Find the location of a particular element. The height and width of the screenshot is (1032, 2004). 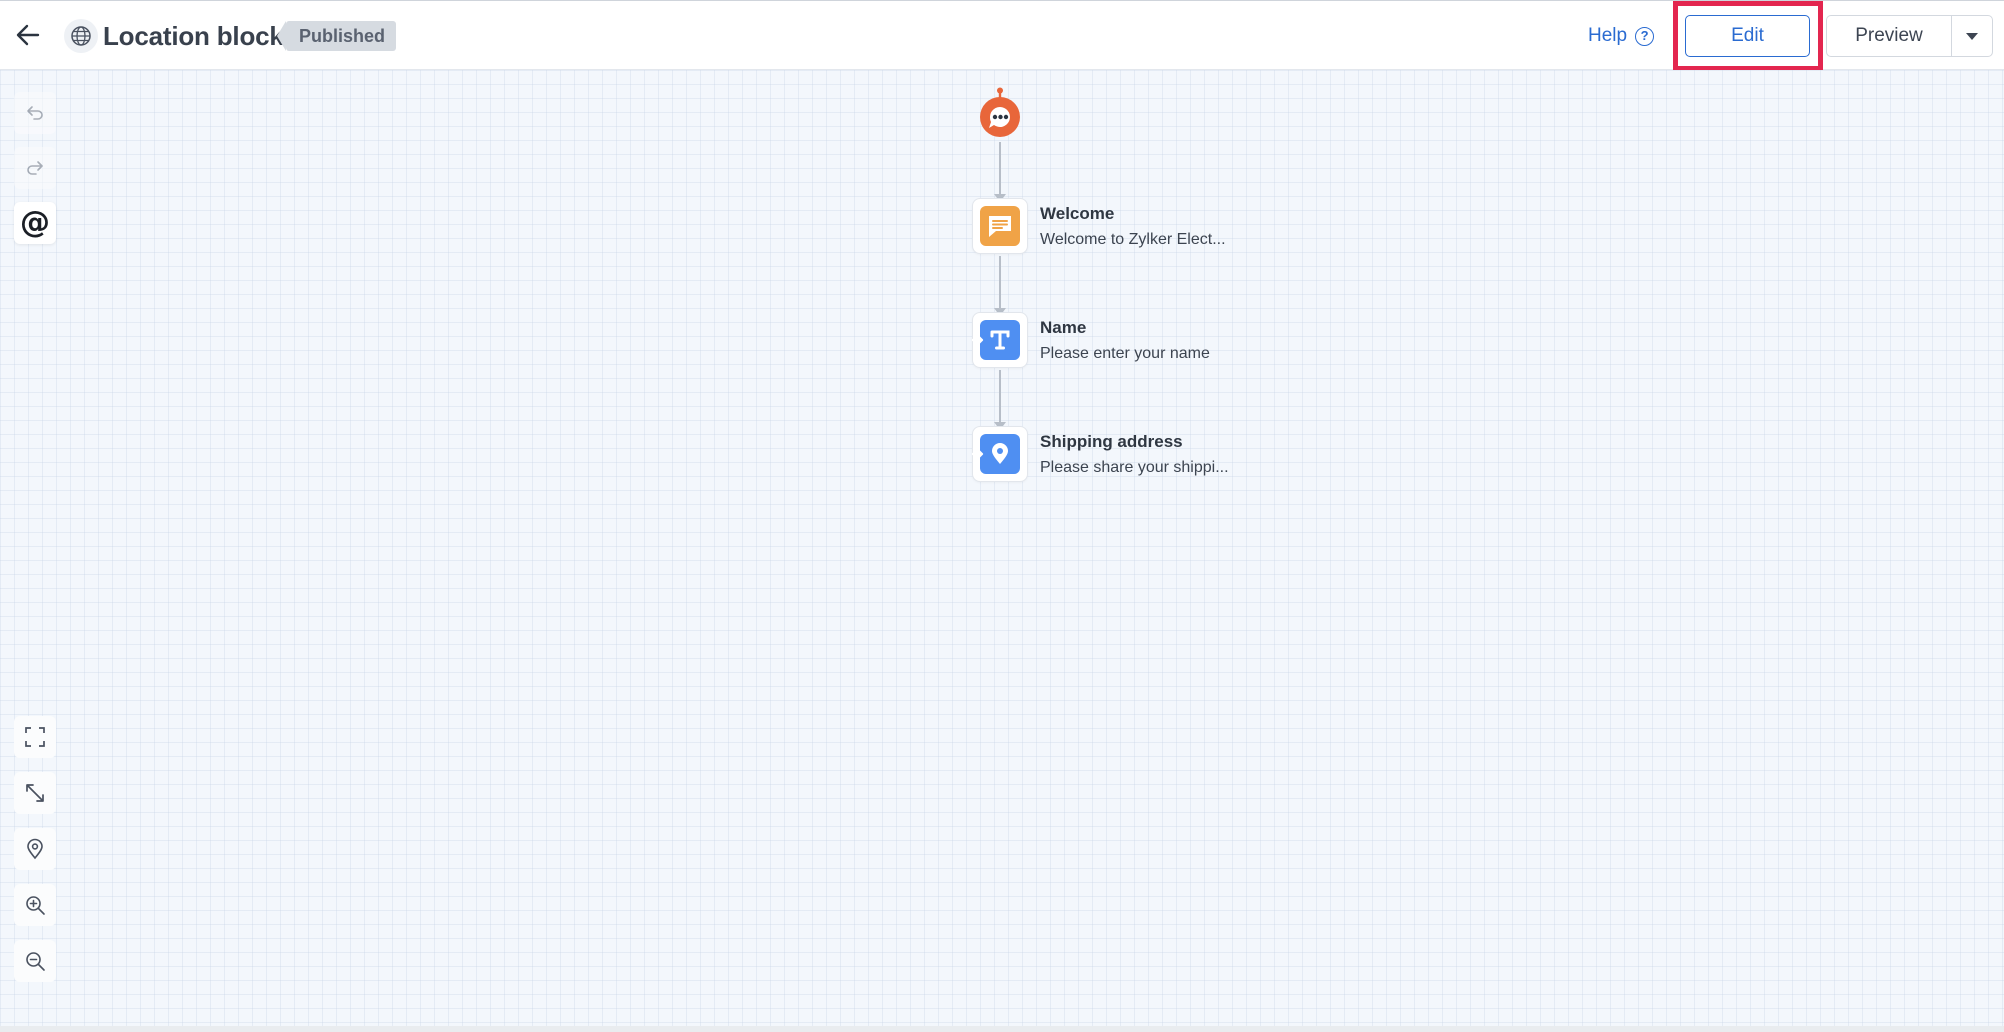

caret-down-icon is located at coordinates (1972, 36).